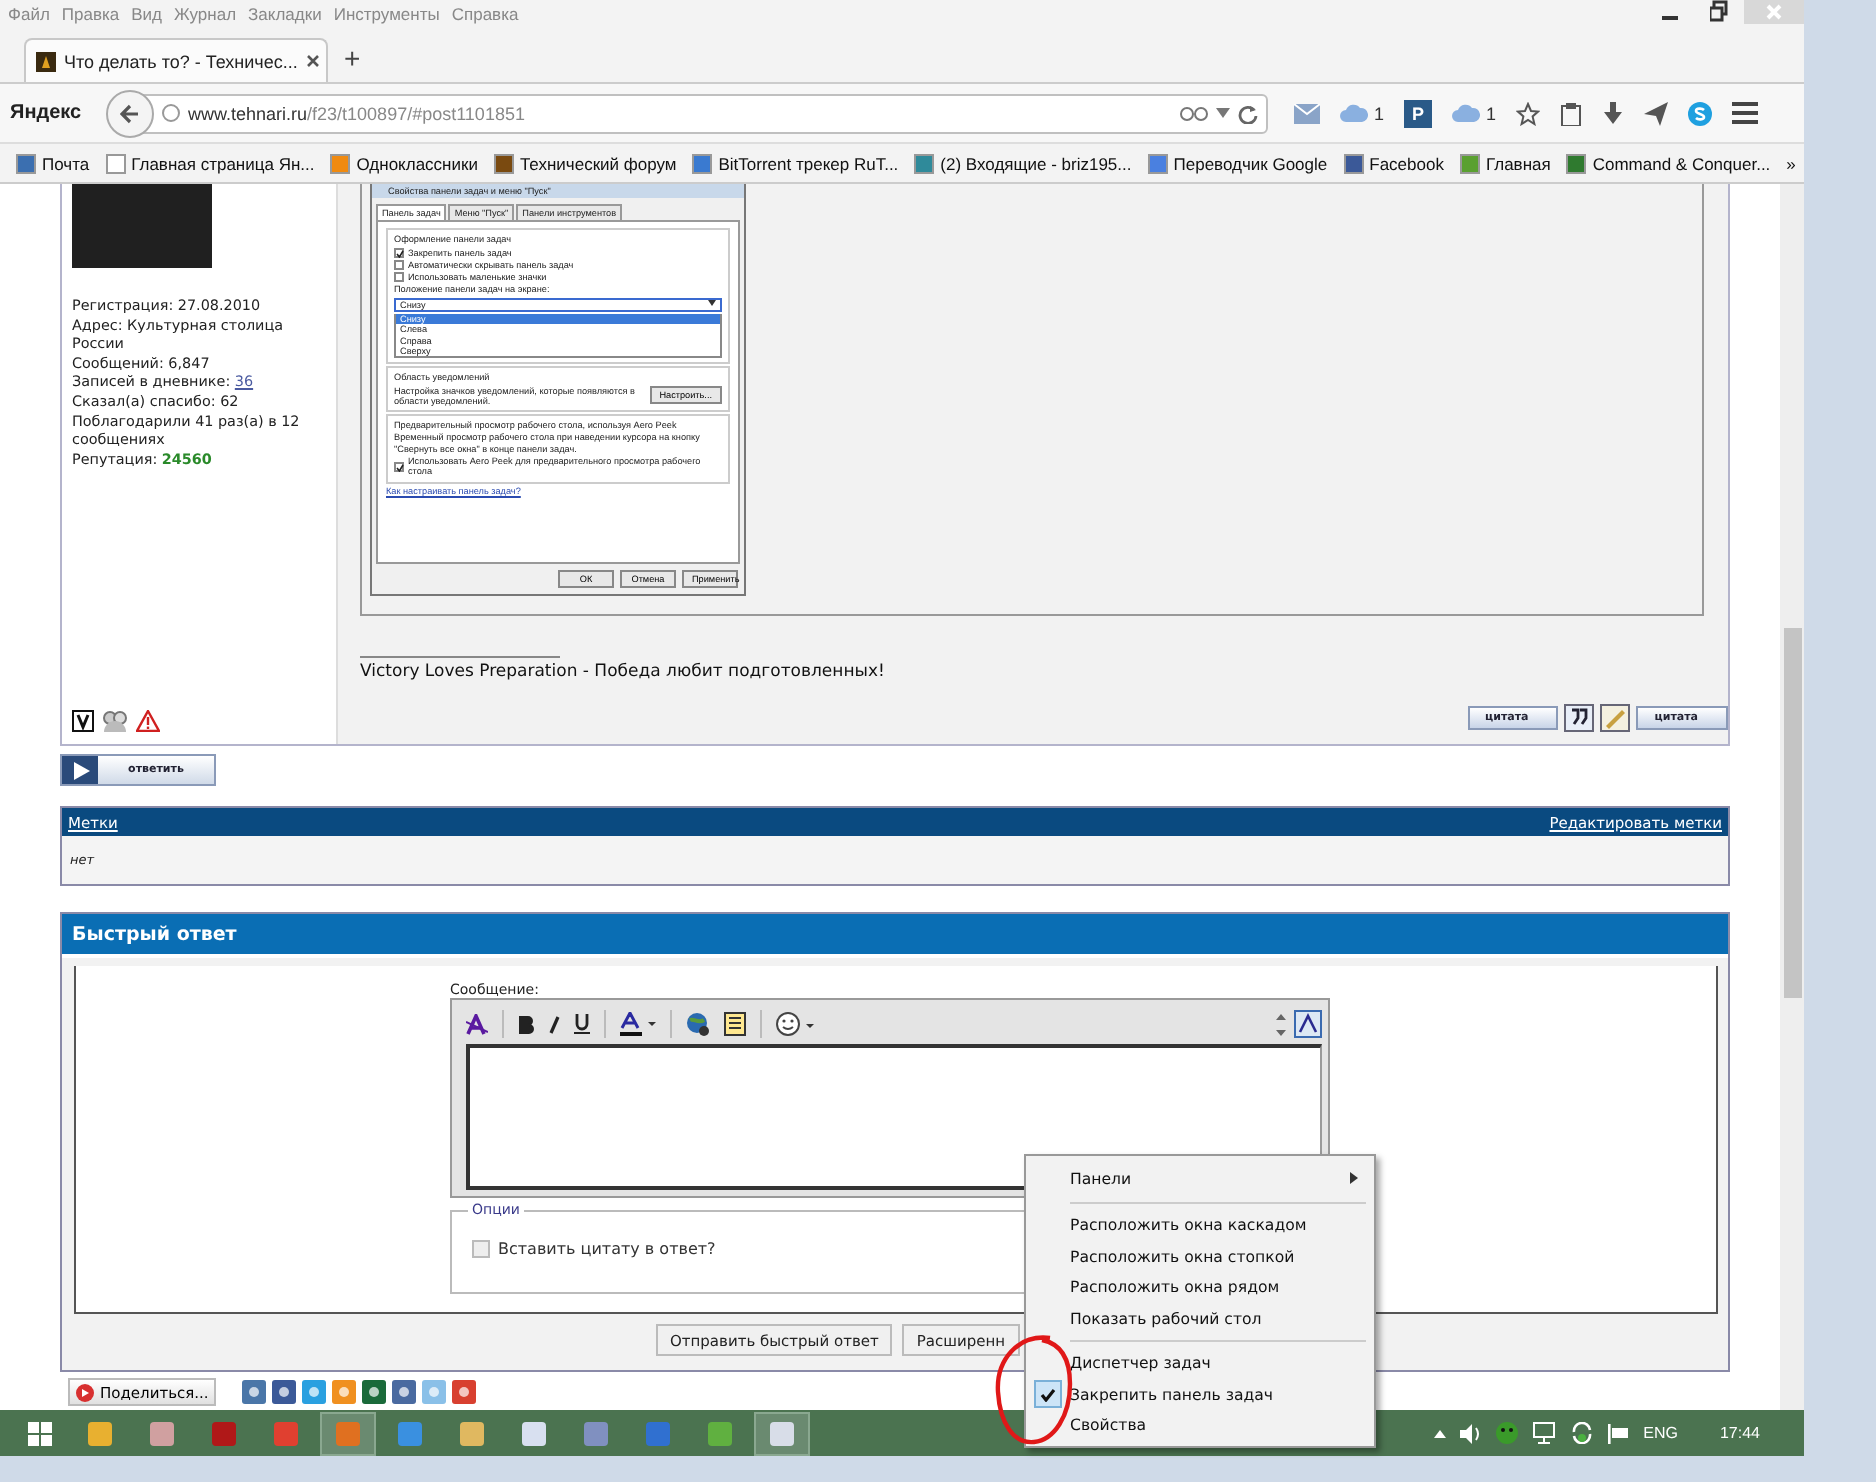  Describe the element at coordinates (526, 1024) in the screenshot. I see `bold-icon` at that location.